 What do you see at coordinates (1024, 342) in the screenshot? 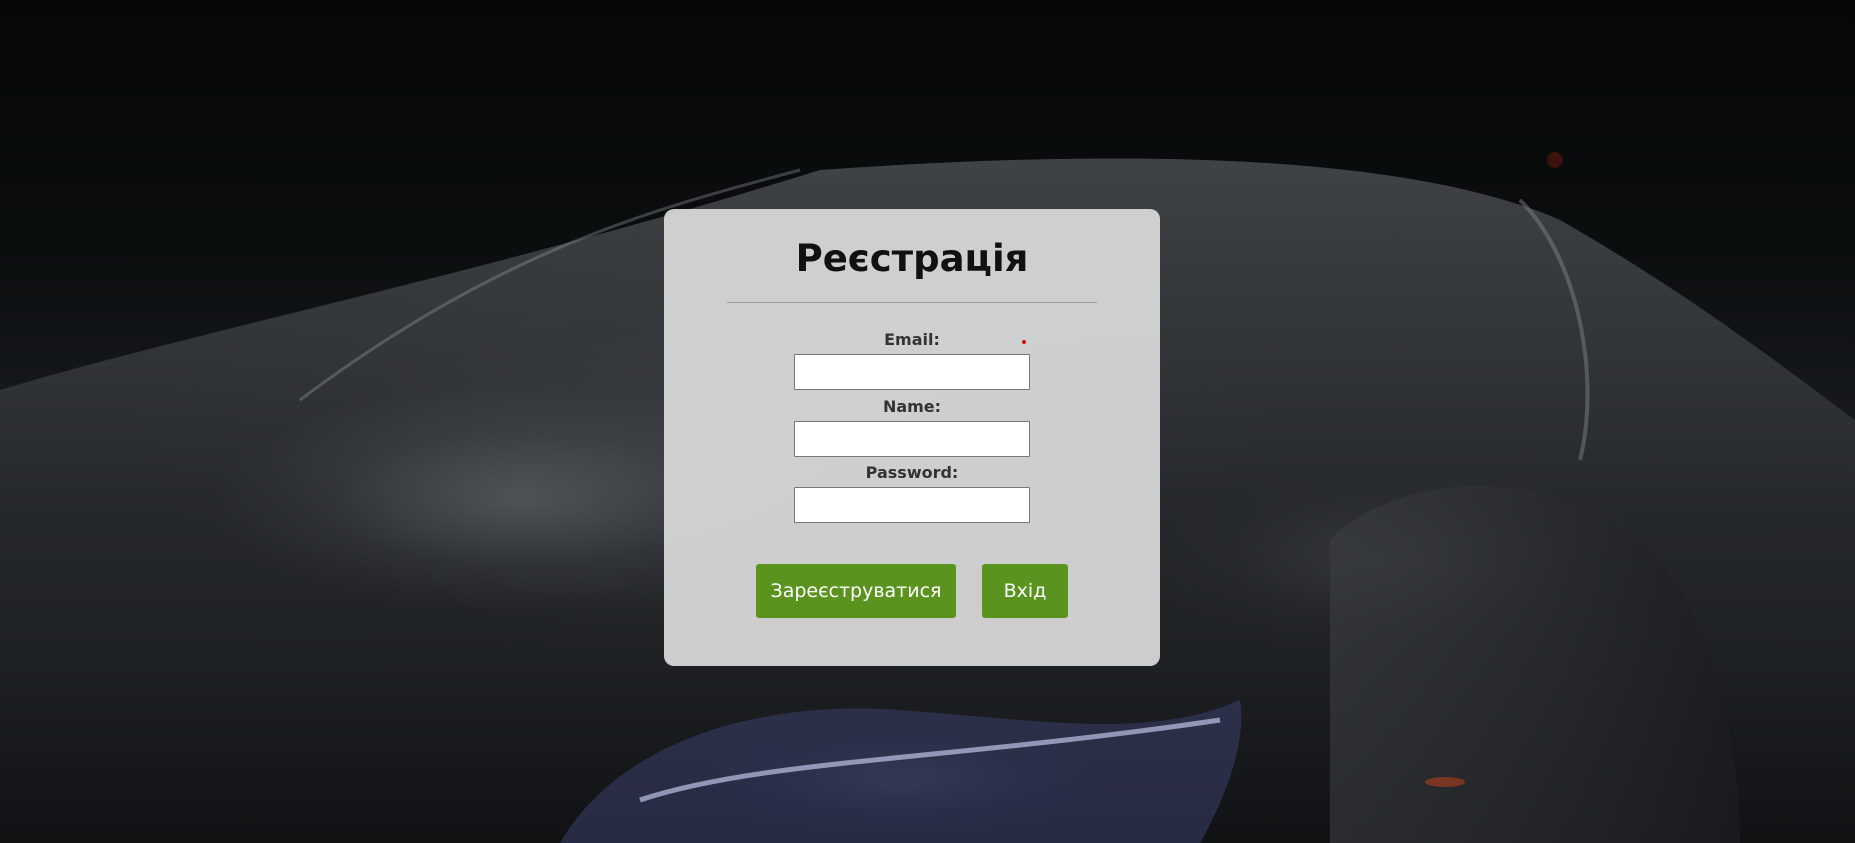
I see `required-marker` at bounding box center [1024, 342].